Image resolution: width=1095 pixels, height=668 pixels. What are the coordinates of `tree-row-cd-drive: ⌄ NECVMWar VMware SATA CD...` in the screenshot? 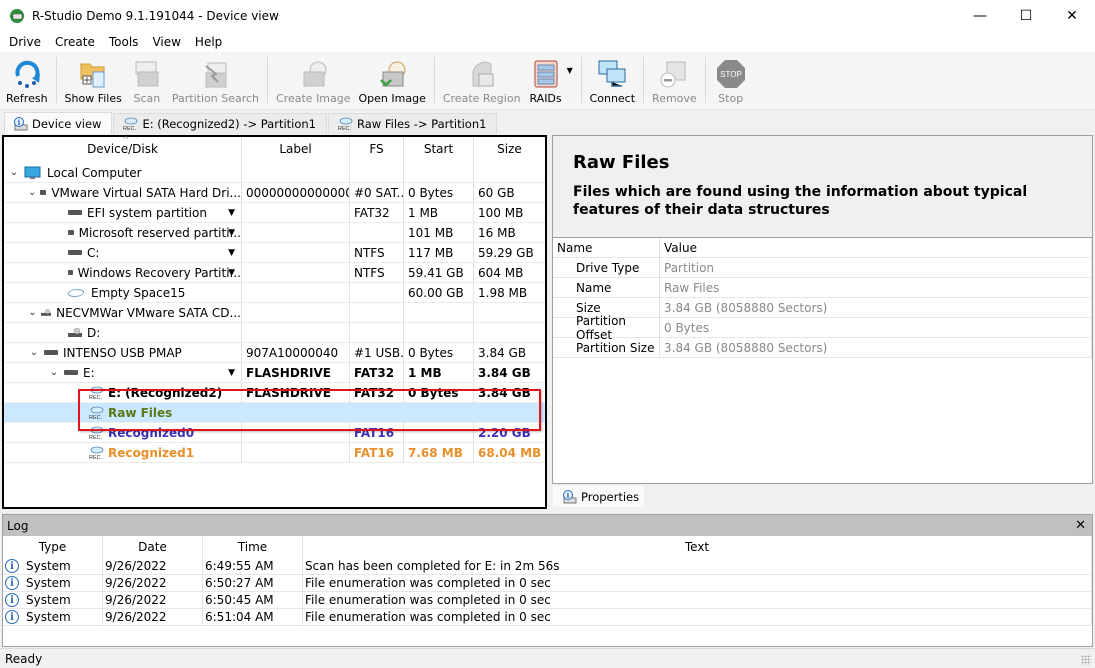 It's located at (274, 312).